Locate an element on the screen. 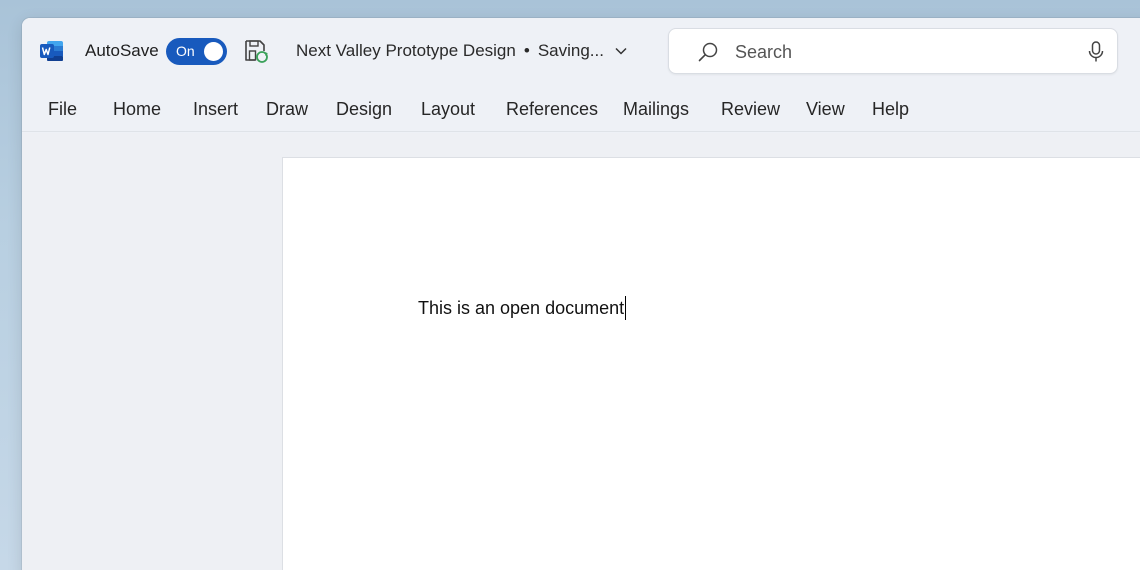 Image resolution: width=1140 pixels, height=570 pixels. search-icon is located at coordinates (708, 52).